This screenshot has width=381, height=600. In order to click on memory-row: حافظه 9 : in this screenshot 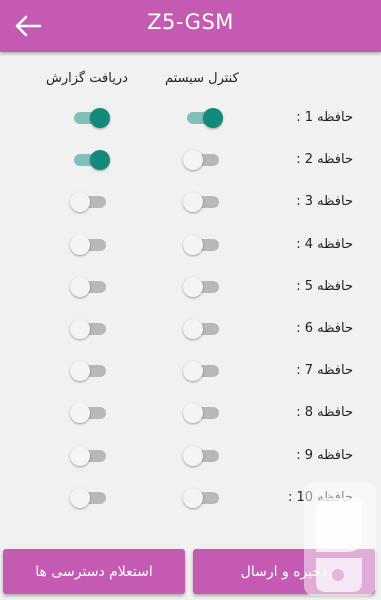, I will do `click(190, 456)`.